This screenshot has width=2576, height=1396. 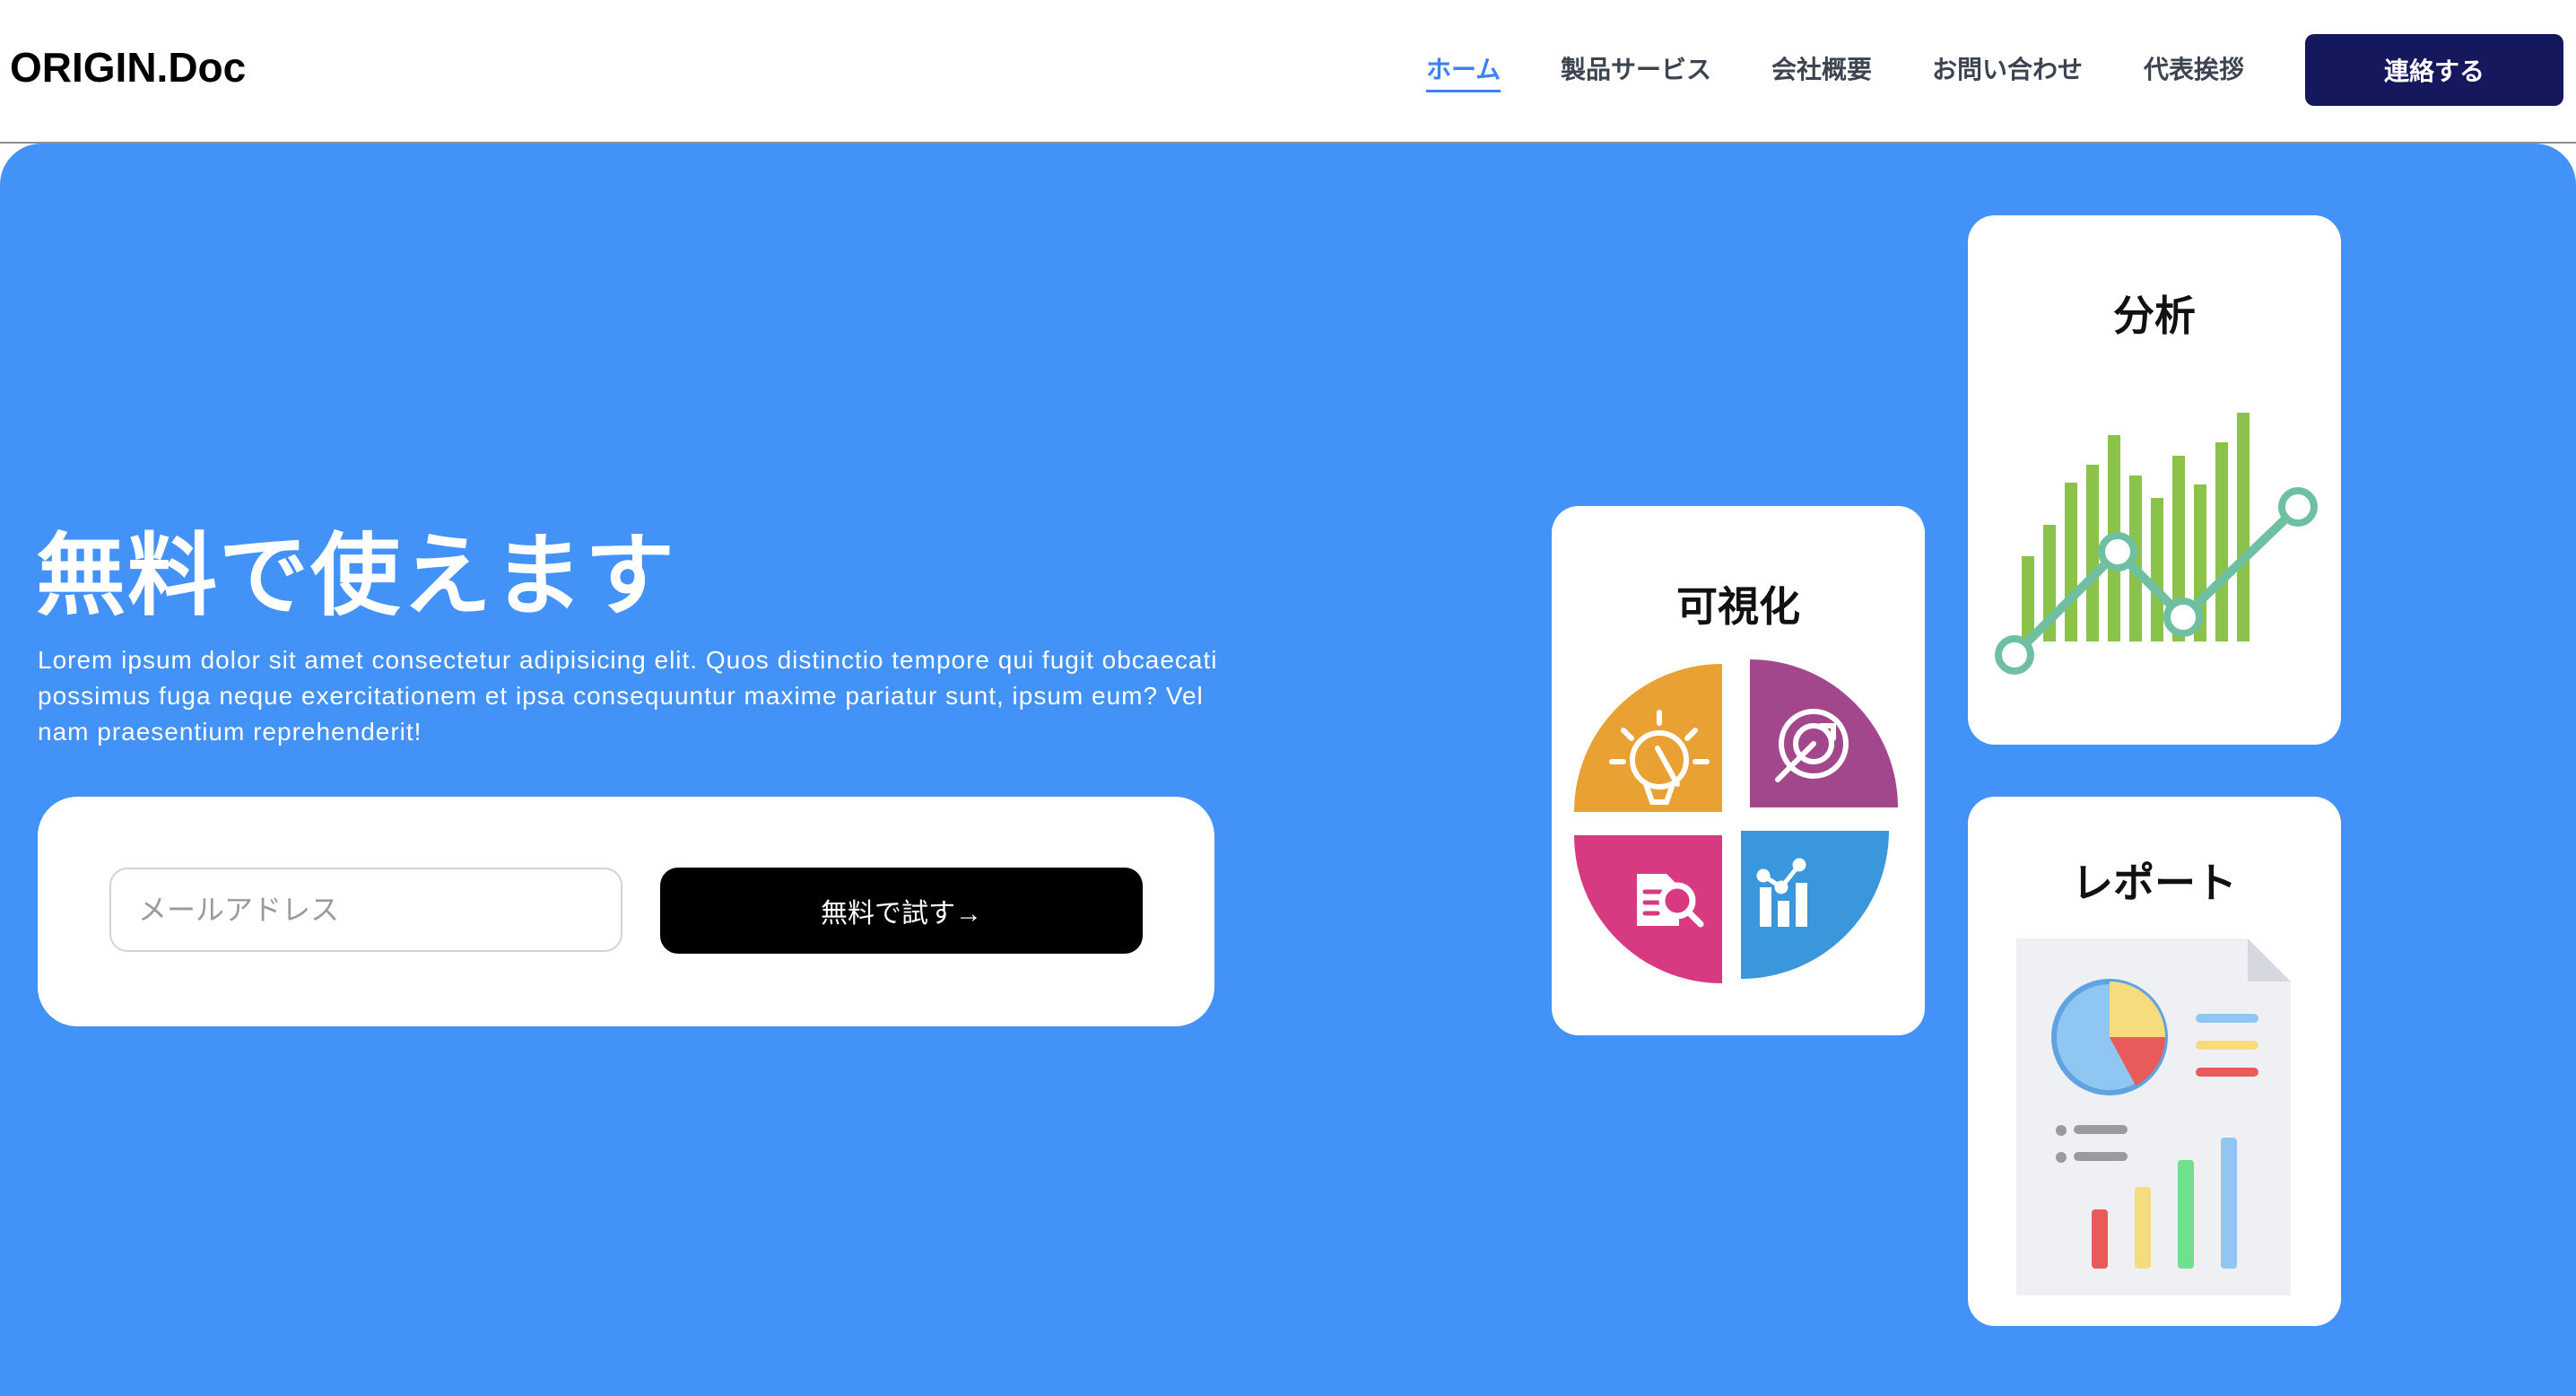 I want to click on feature-card-visualization: 可視化, so click(x=1738, y=770).